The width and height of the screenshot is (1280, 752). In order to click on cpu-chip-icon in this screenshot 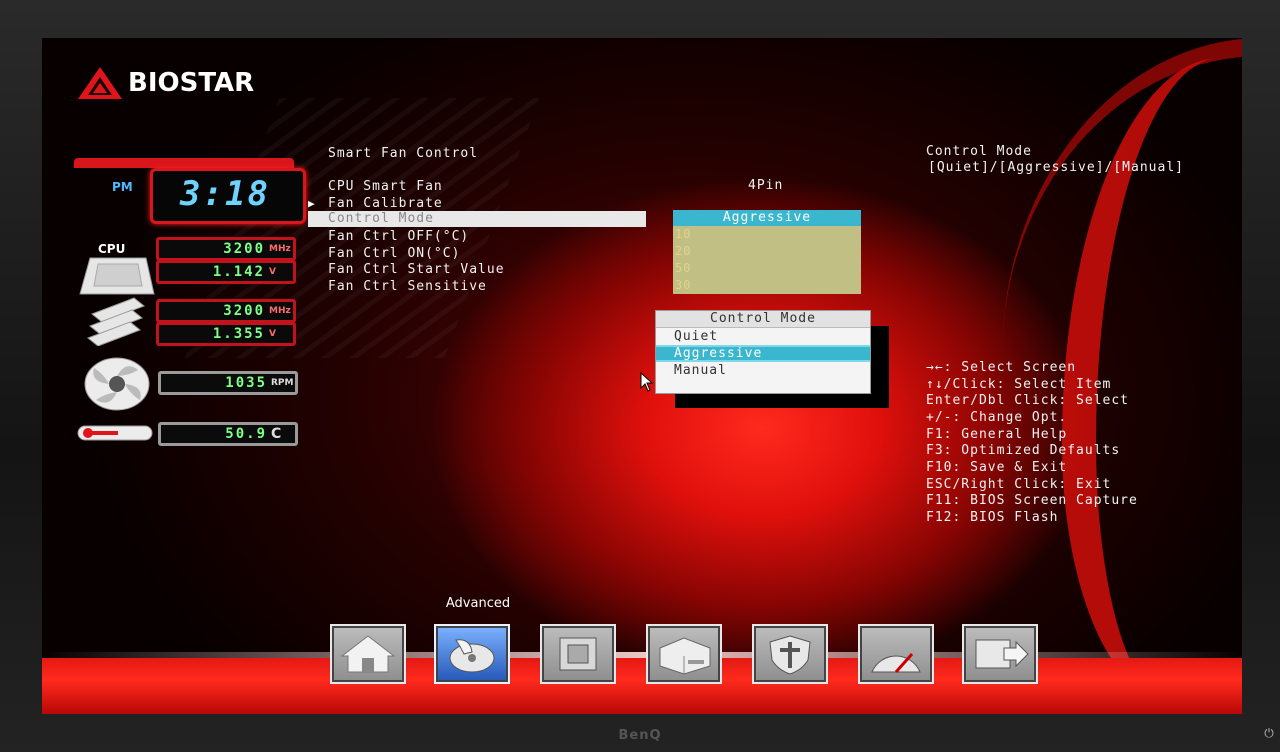, I will do `click(117, 276)`.